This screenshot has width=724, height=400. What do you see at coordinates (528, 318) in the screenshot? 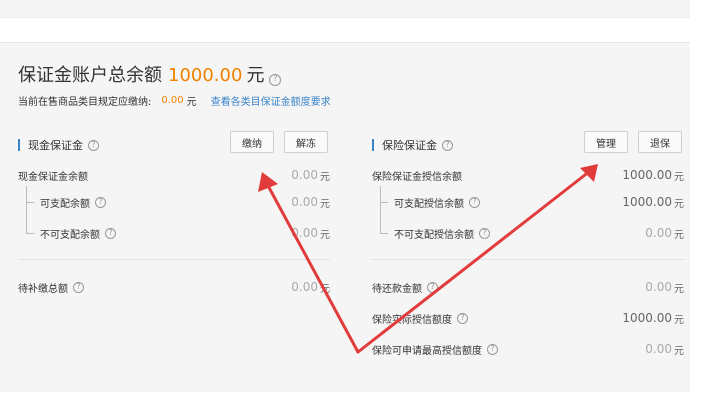
I see `list-item: 保险实际授信额度 ? 1000.00 元` at bounding box center [528, 318].